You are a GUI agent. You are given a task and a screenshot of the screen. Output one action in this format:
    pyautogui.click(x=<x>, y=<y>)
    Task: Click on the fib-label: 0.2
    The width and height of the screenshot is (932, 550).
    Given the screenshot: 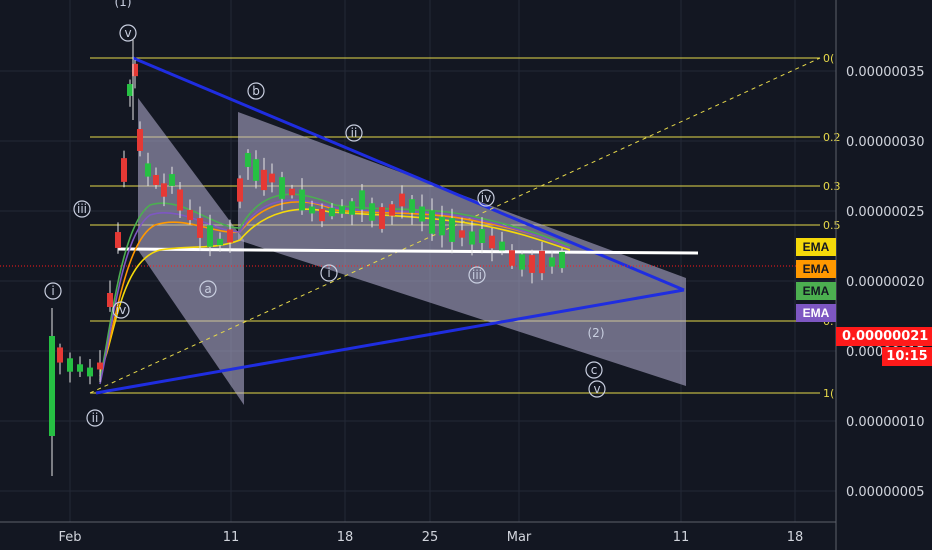 What is the action you would take?
    pyautogui.click(x=832, y=137)
    